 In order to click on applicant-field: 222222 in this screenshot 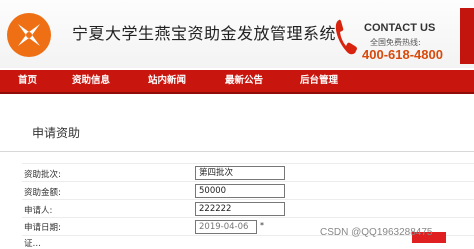, I will do `click(240, 209)`.